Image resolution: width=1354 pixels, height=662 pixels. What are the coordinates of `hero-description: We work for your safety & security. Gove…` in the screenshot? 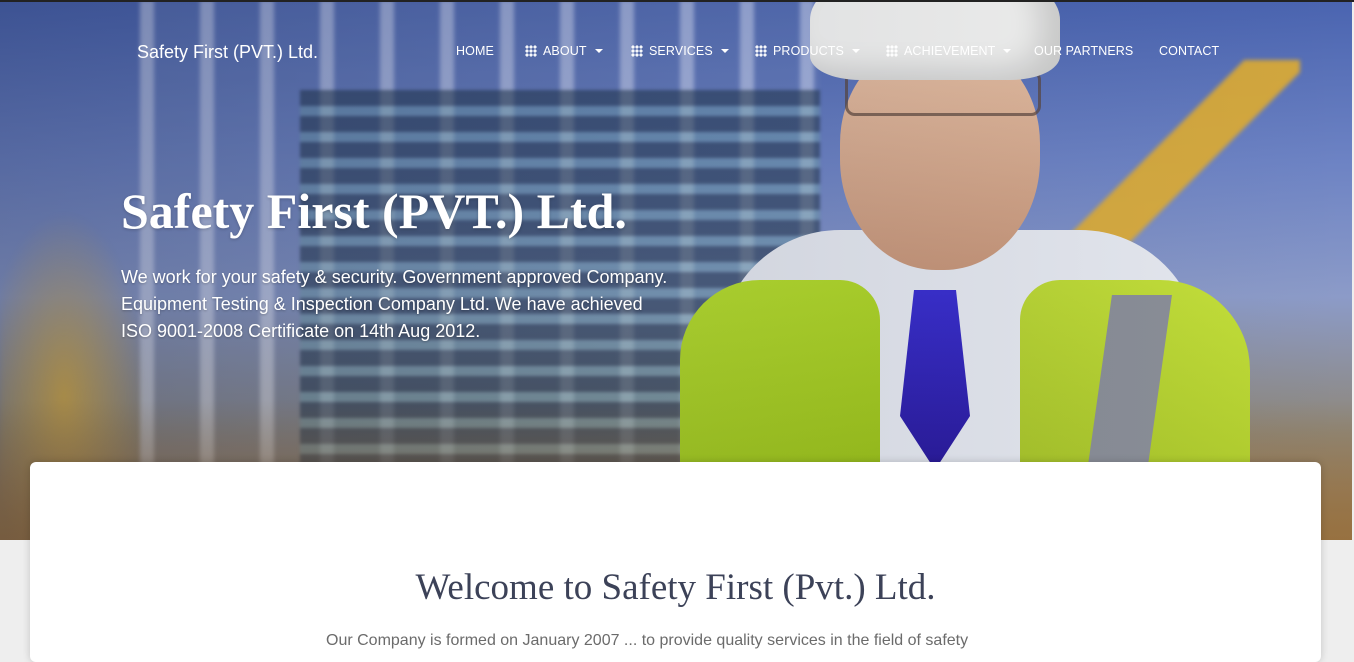 It's located at (394, 304).